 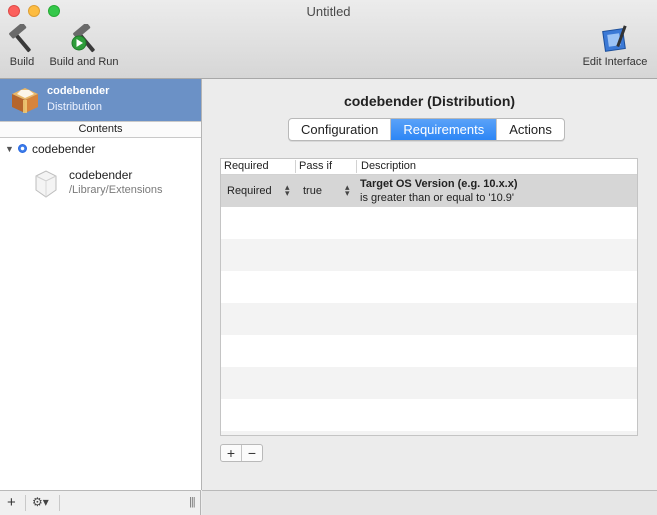 What do you see at coordinates (231, 453) in the screenshot?
I see `add-requirement-button: +` at bounding box center [231, 453].